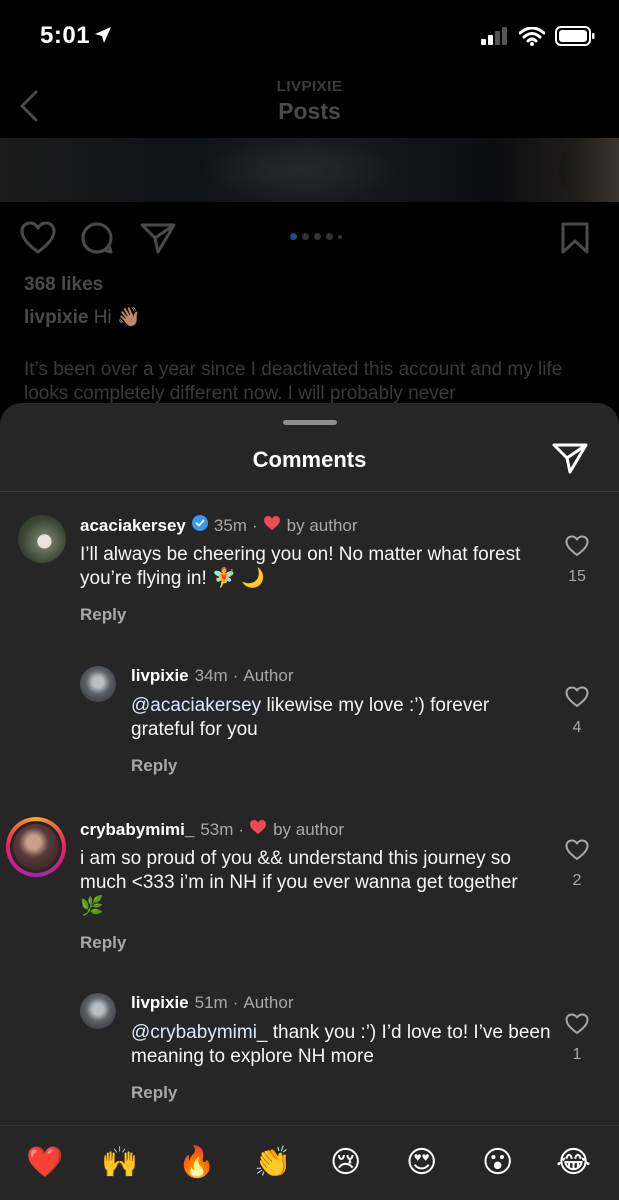 The width and height of the screenshot is (619, 1200). What do you see at coordinates (309, 35) in the screenshot?
I see `status-bar: 5:01` at bounding box center [309, 35].